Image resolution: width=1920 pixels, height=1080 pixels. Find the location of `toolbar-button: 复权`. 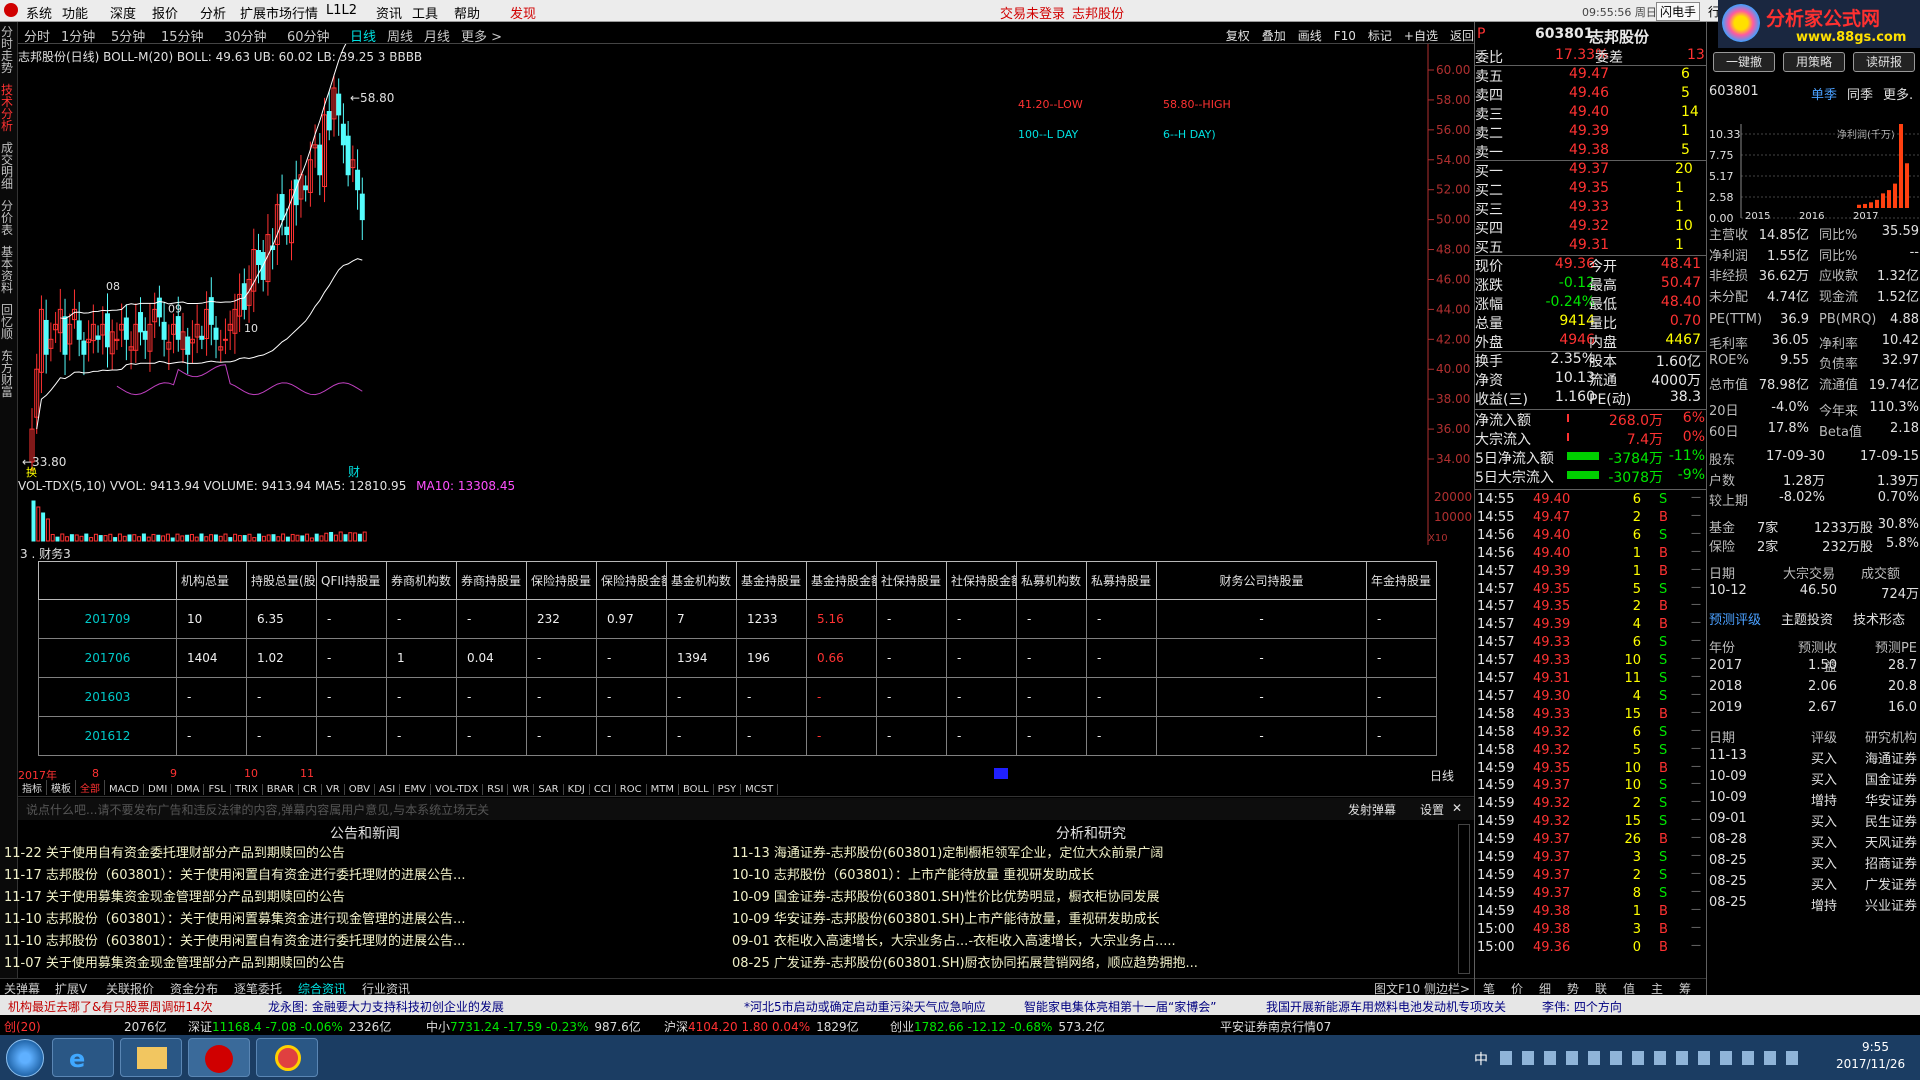

toolbar-button: 复权 is located at coordinates (1238, 36).